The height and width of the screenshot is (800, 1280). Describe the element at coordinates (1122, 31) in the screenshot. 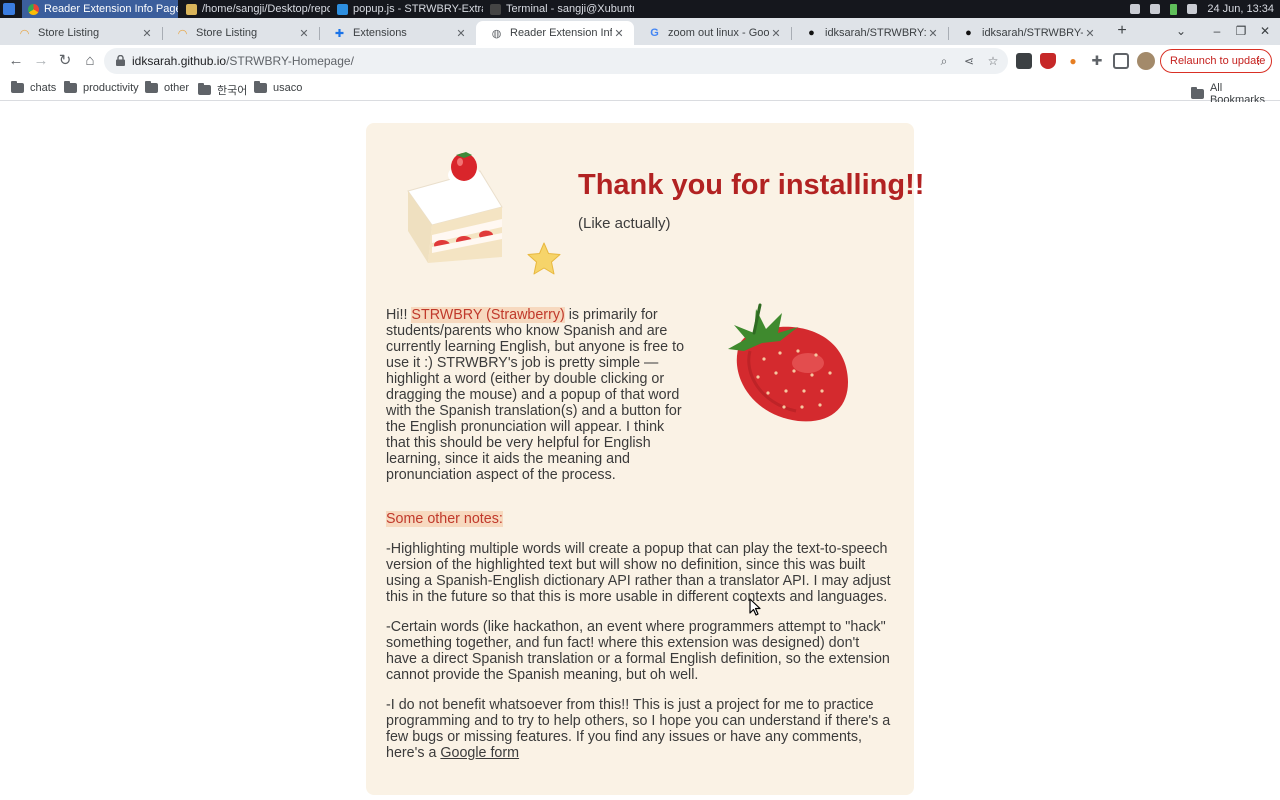

I see `new-tab-plus-icon: +` at that location.